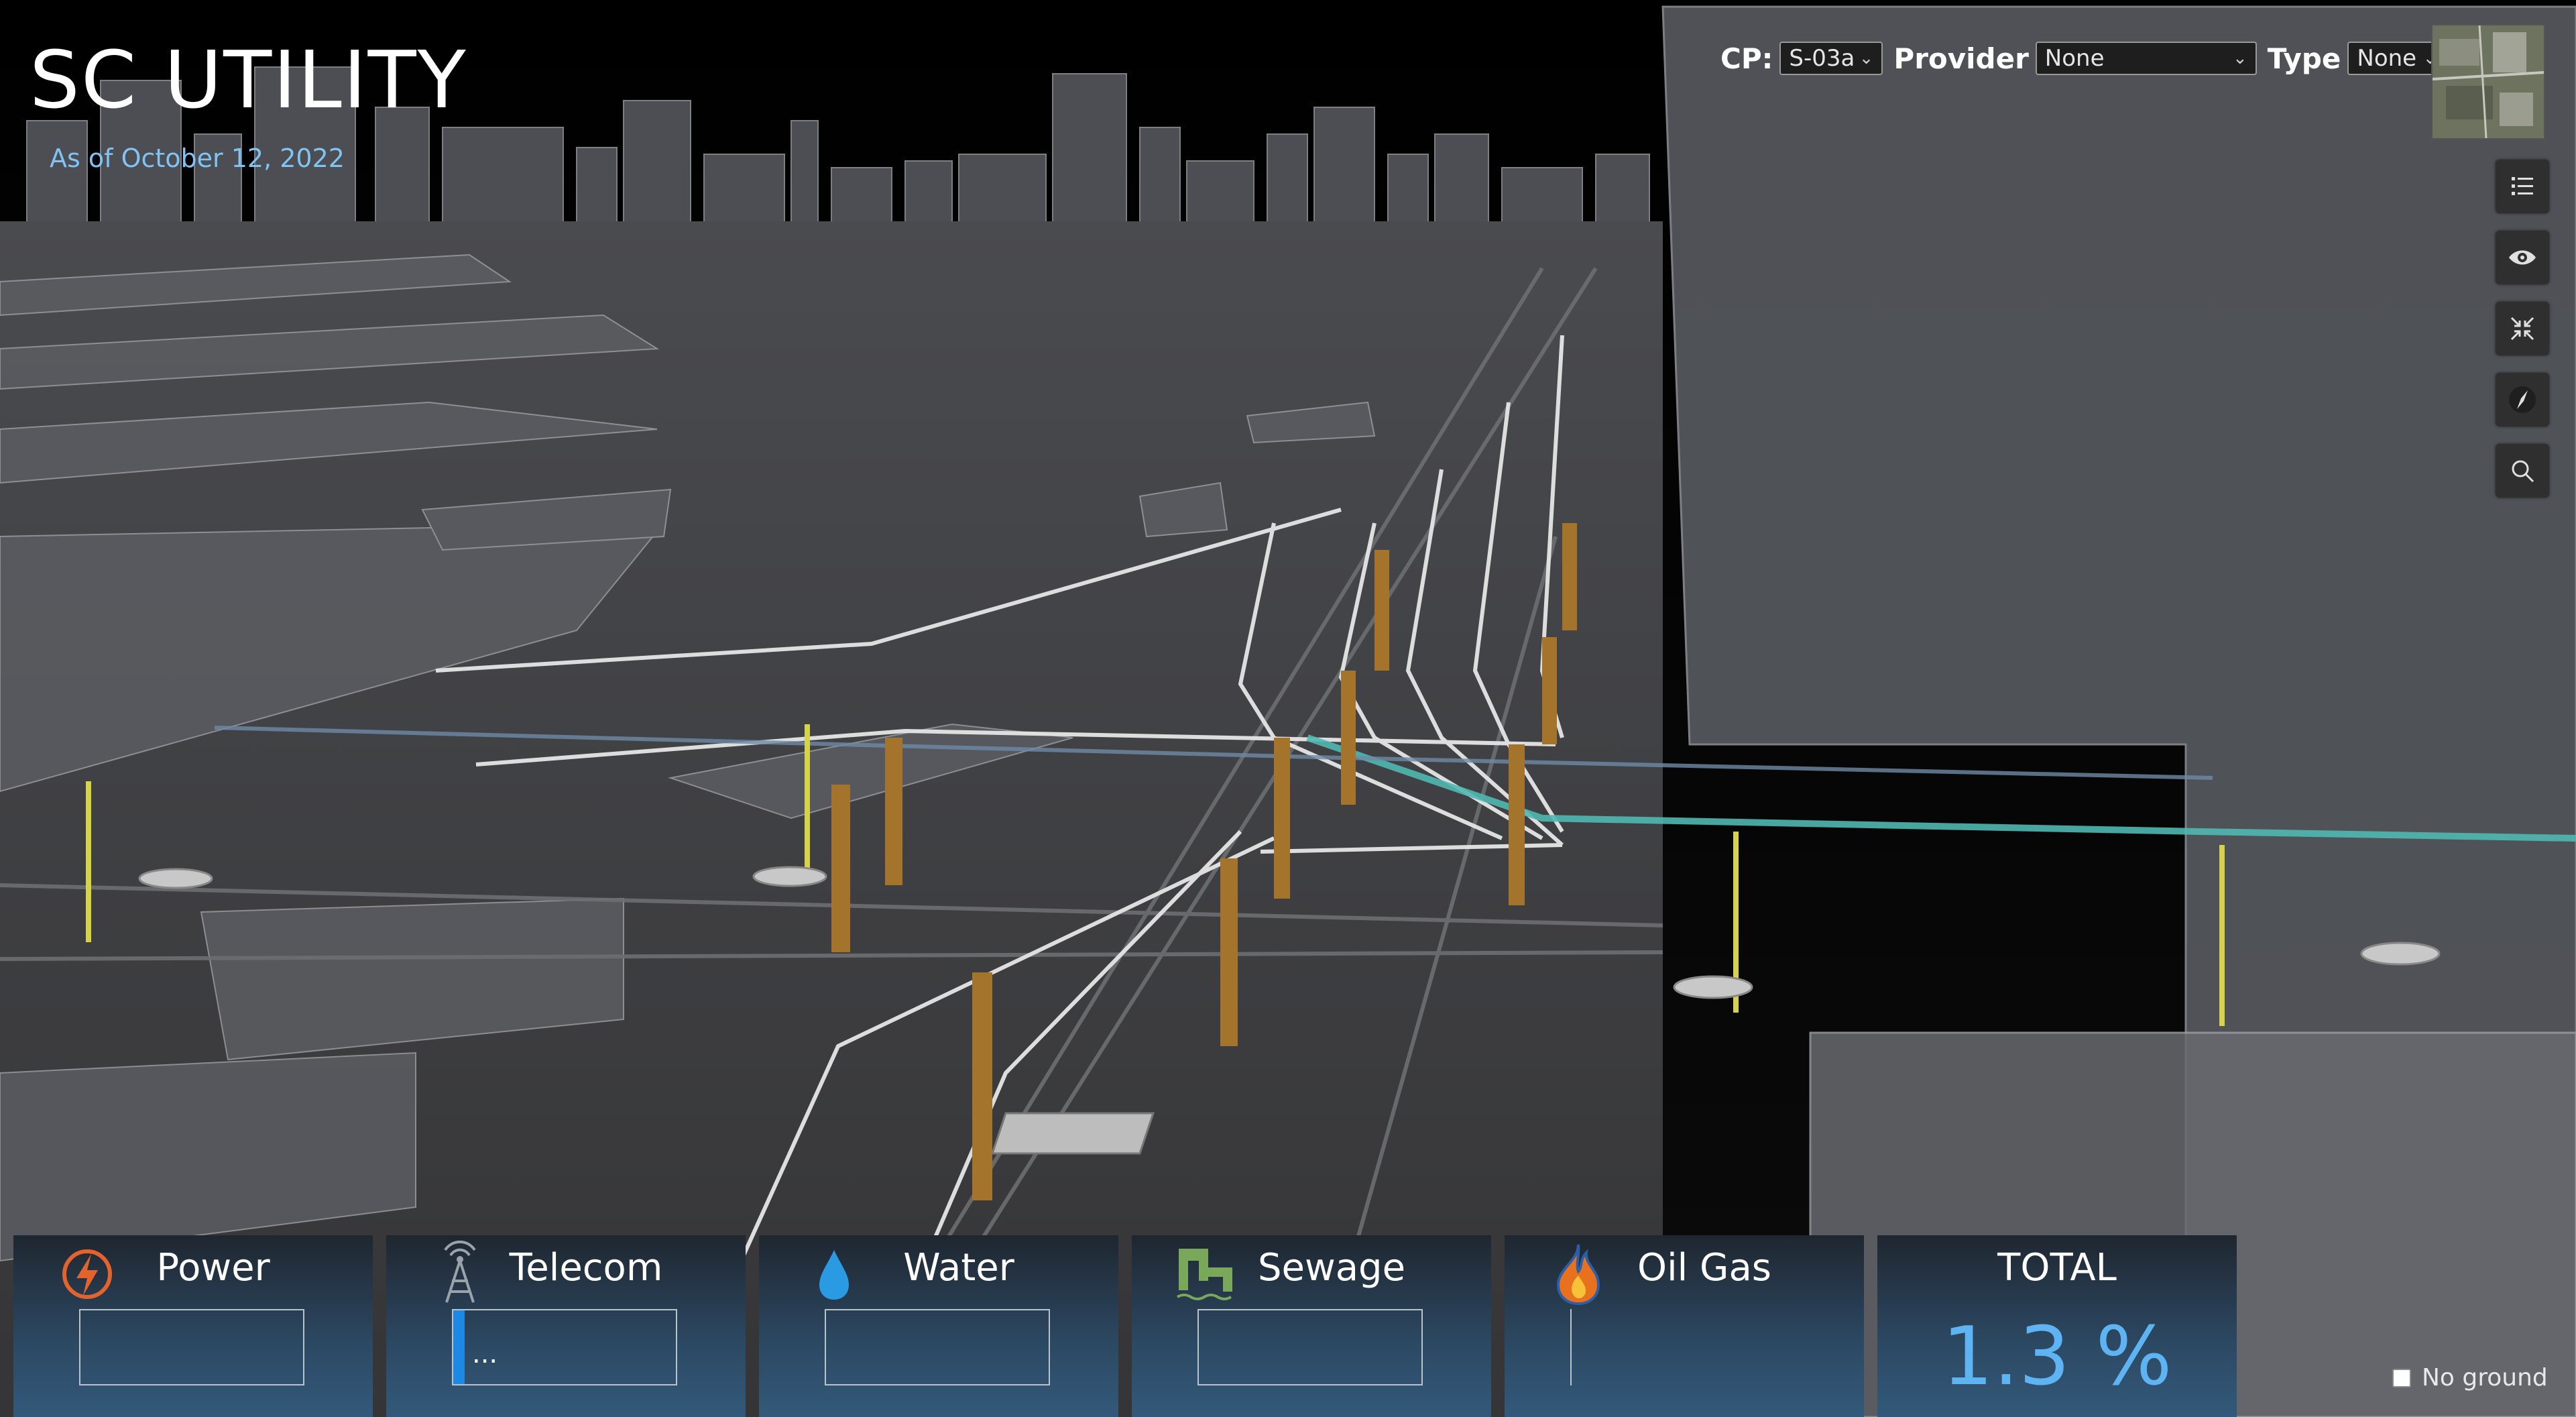 The width and height of the screenshot is (2576, 1417). Describe the element at coordinates (1331, 1268) in the screenshot. I see `sewage-label: Sewage` at that location.